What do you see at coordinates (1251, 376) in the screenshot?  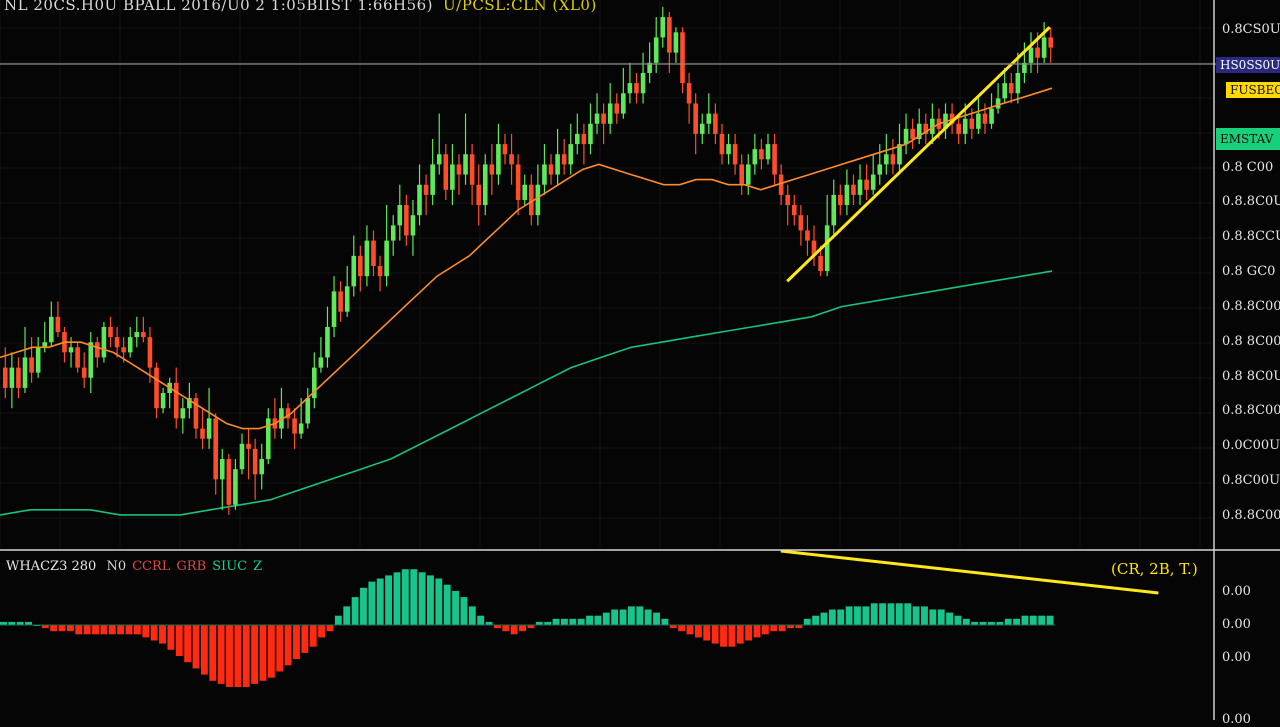 I see `price-axis-label: 0.8 8C0U` at bounding box center [1251, 376].